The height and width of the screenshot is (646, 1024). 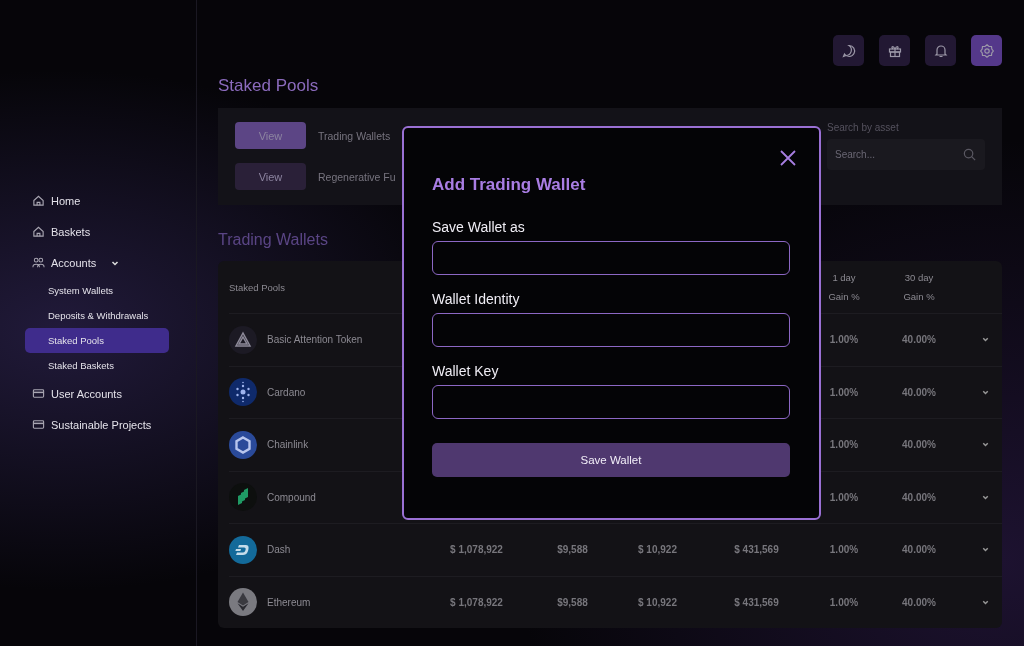 I want to click on pool-name: Cardano, so click(x=286, y=392).